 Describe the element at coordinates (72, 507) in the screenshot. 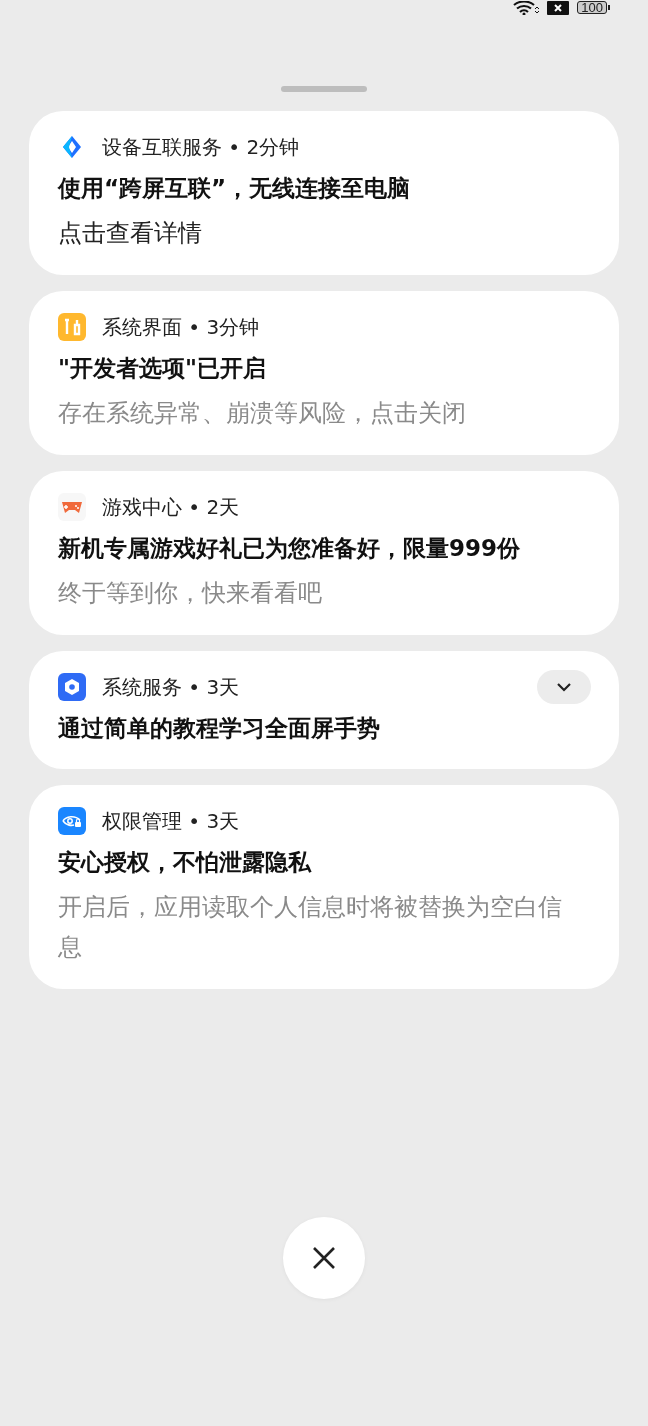

I see `gamepad-icon` at that location.